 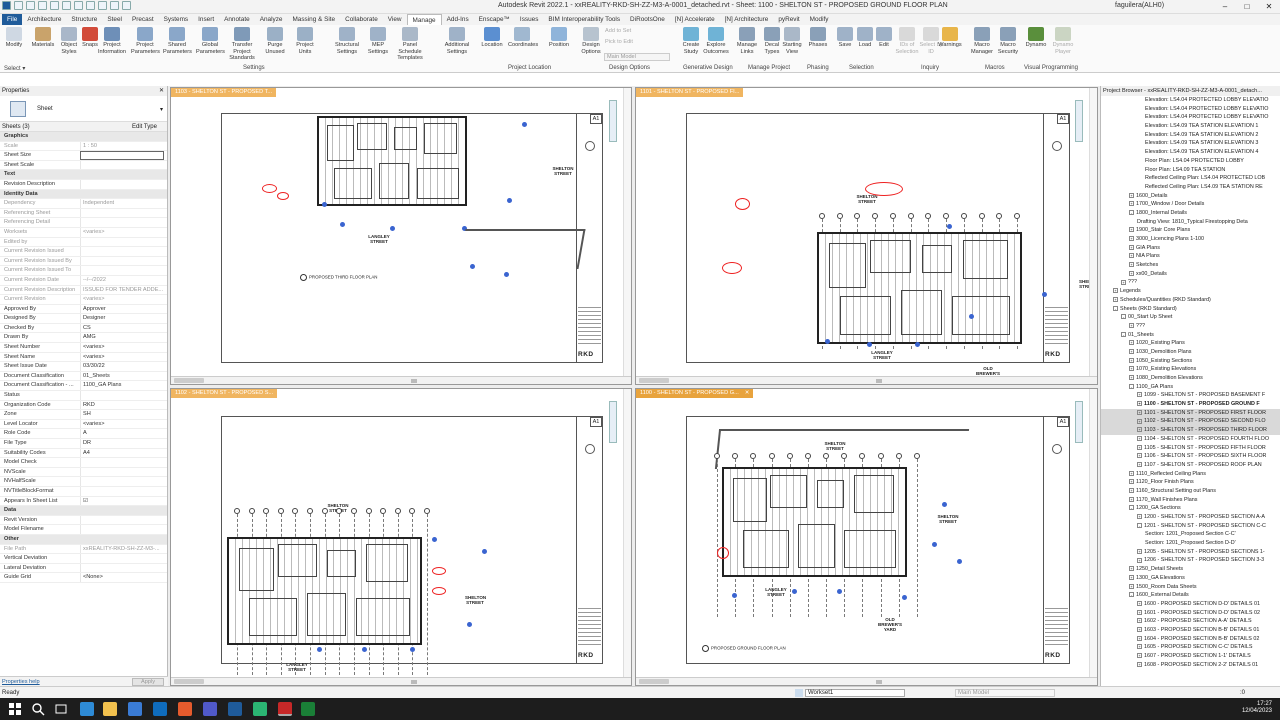 What do you see at coordinates (1190, 248) in the screenshot?
I see `browser-item: + GIA Plans` at bounding box center [1190, 248].